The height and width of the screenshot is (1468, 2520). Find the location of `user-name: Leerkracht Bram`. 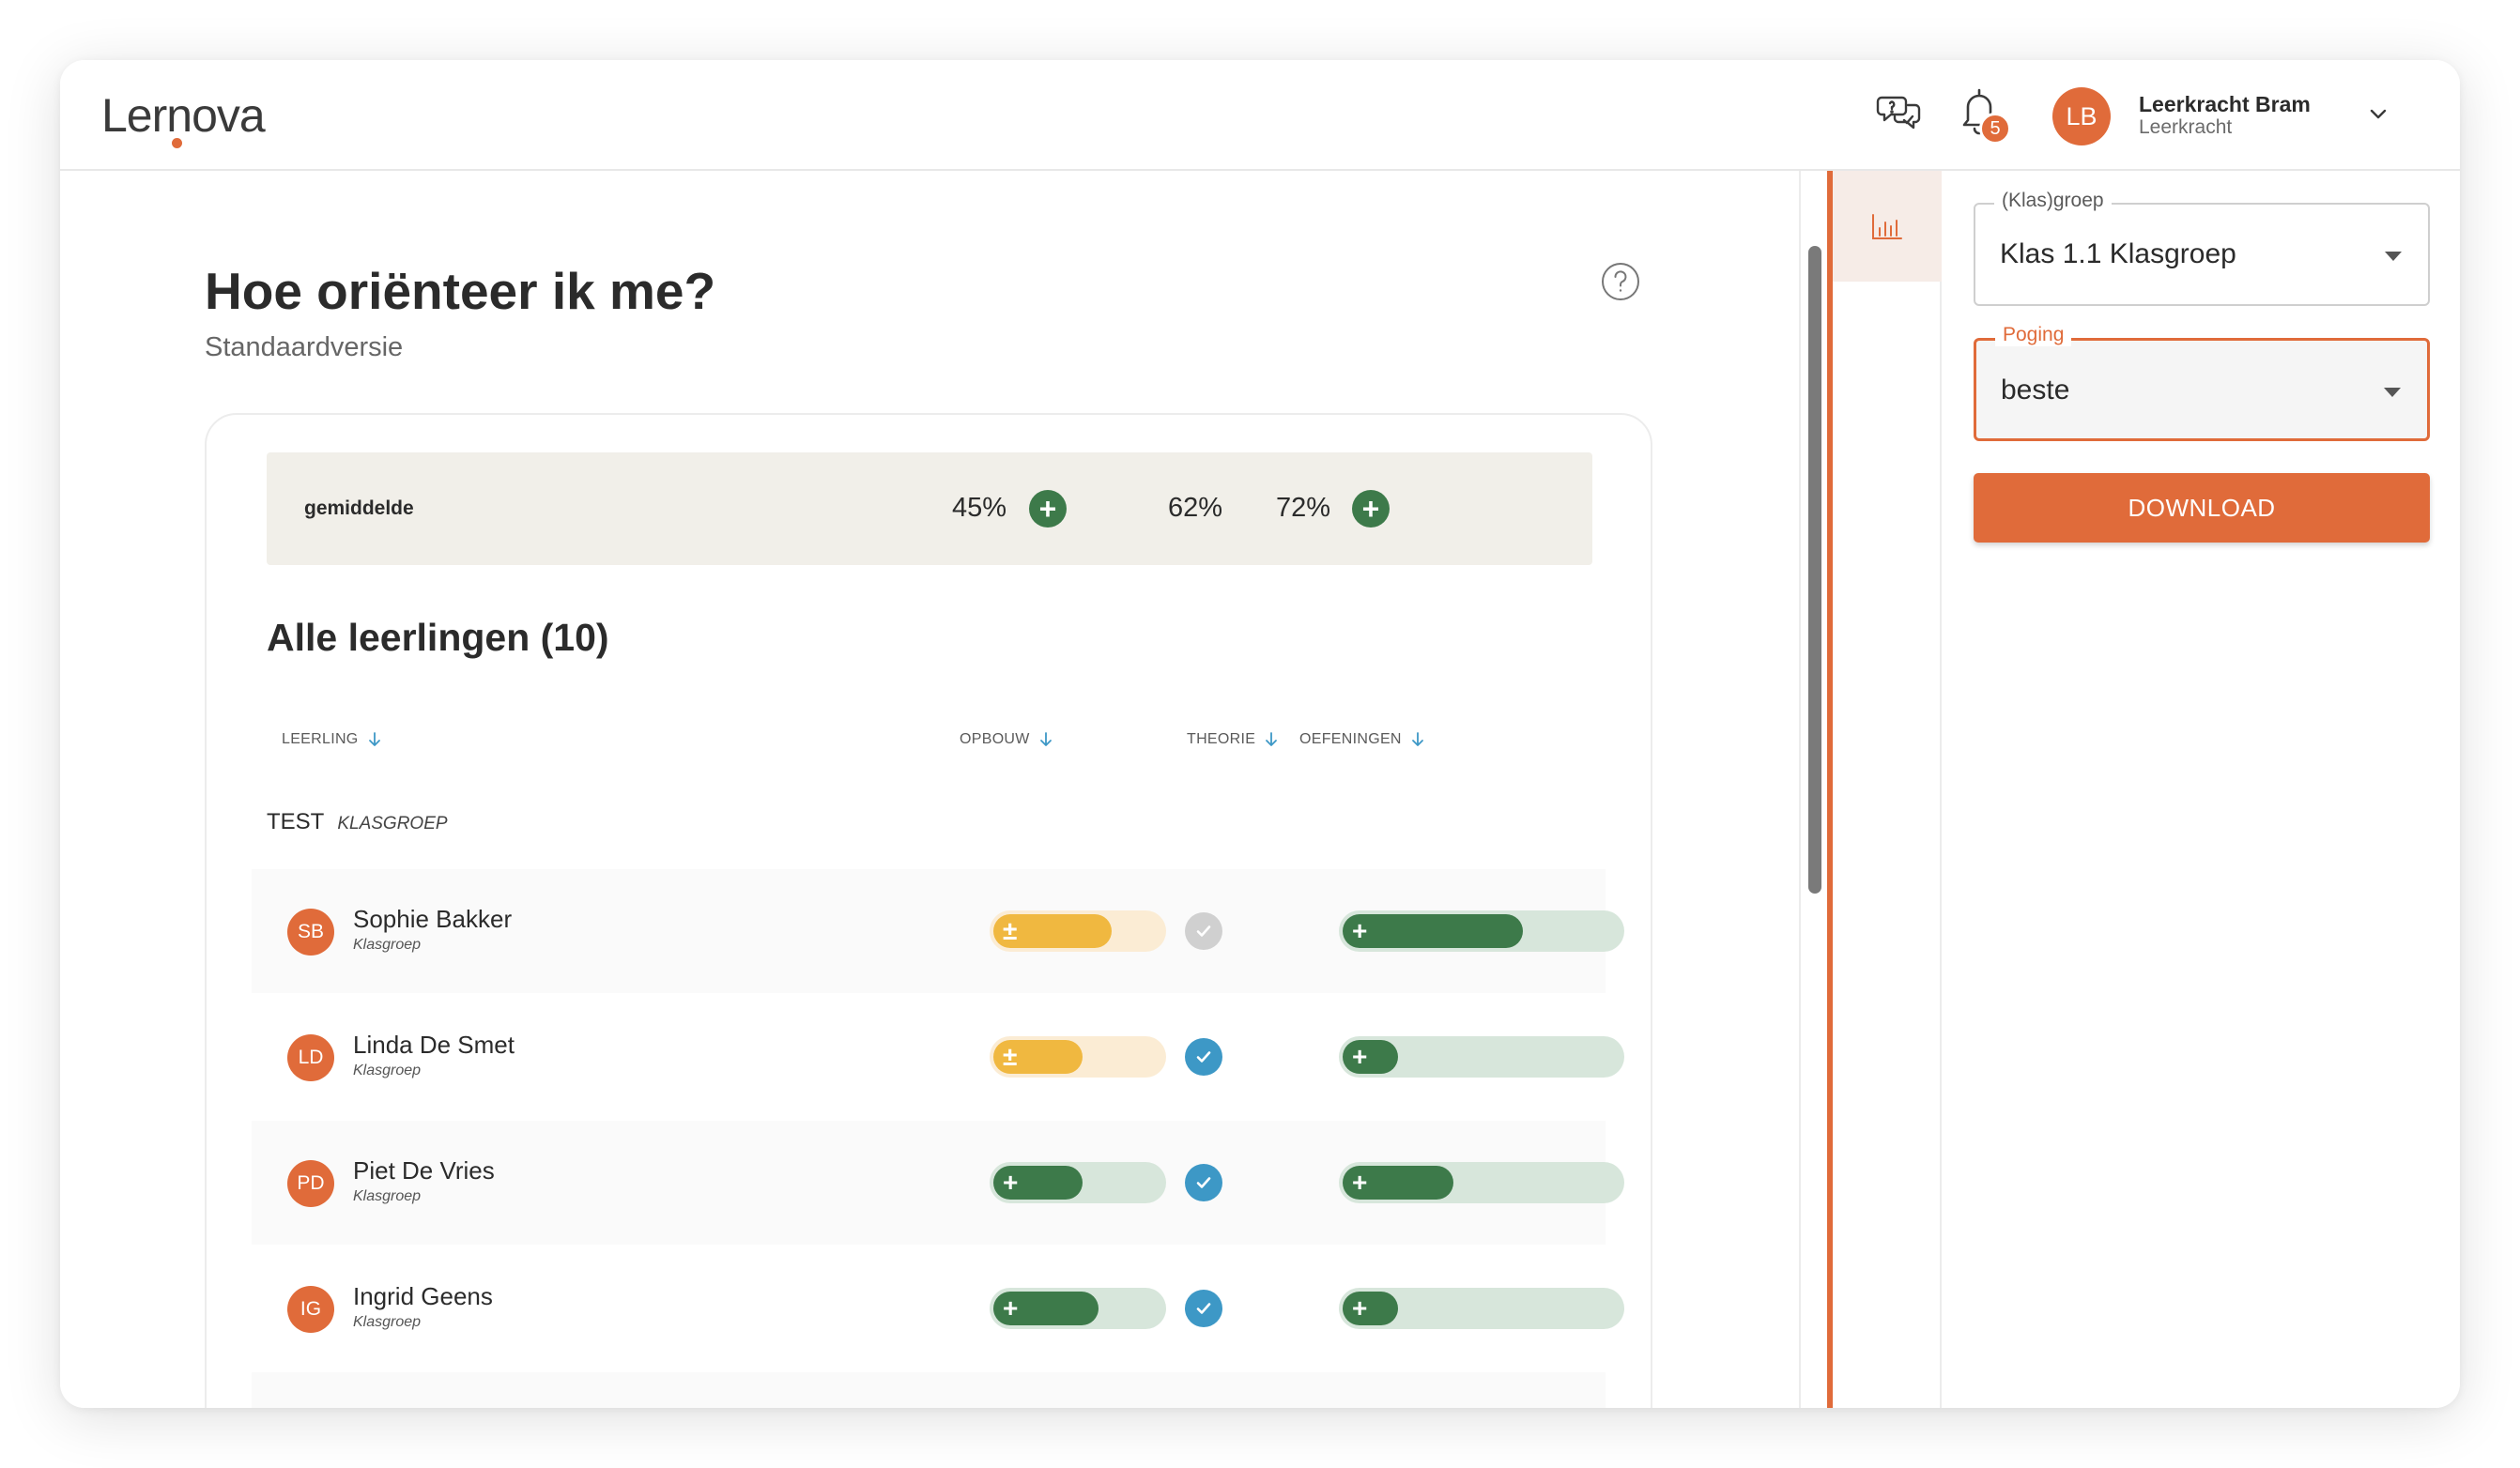

user-name: Leerkracht Bram is located at coordinates (2225, 104).